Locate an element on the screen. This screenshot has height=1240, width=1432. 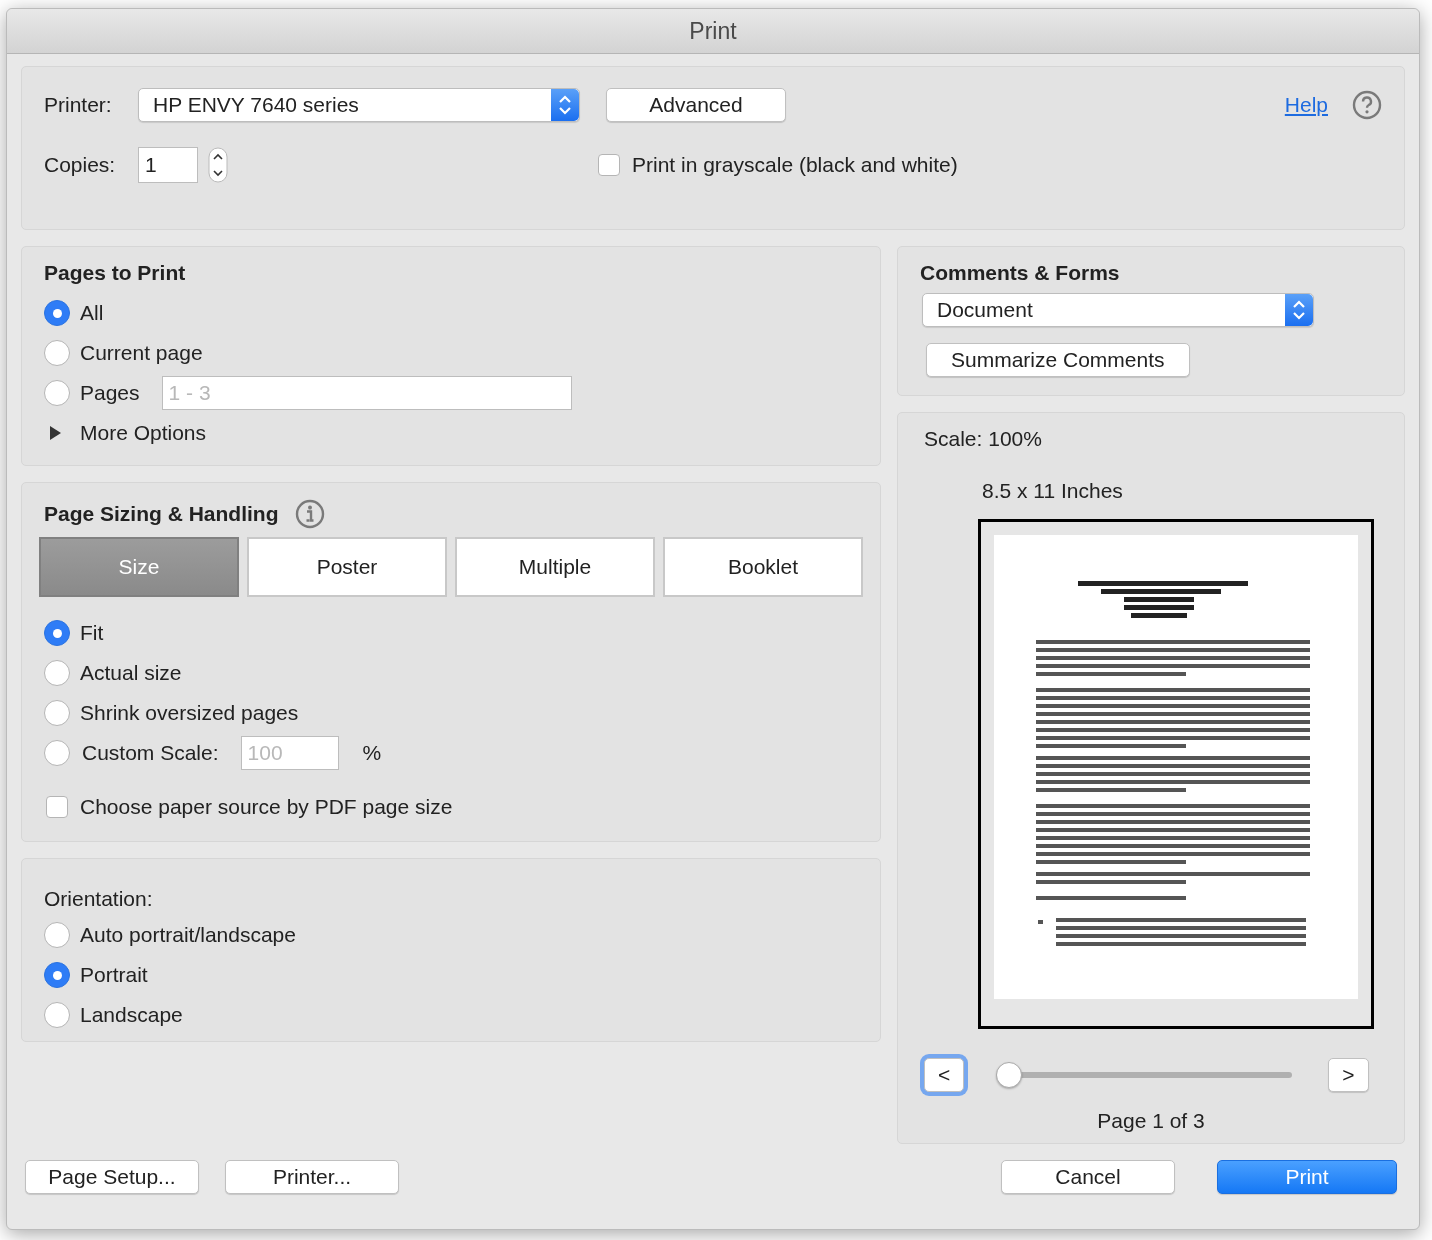
checkbox-label: Choose paper source by PDF page size is located at coordinates (266, 807).